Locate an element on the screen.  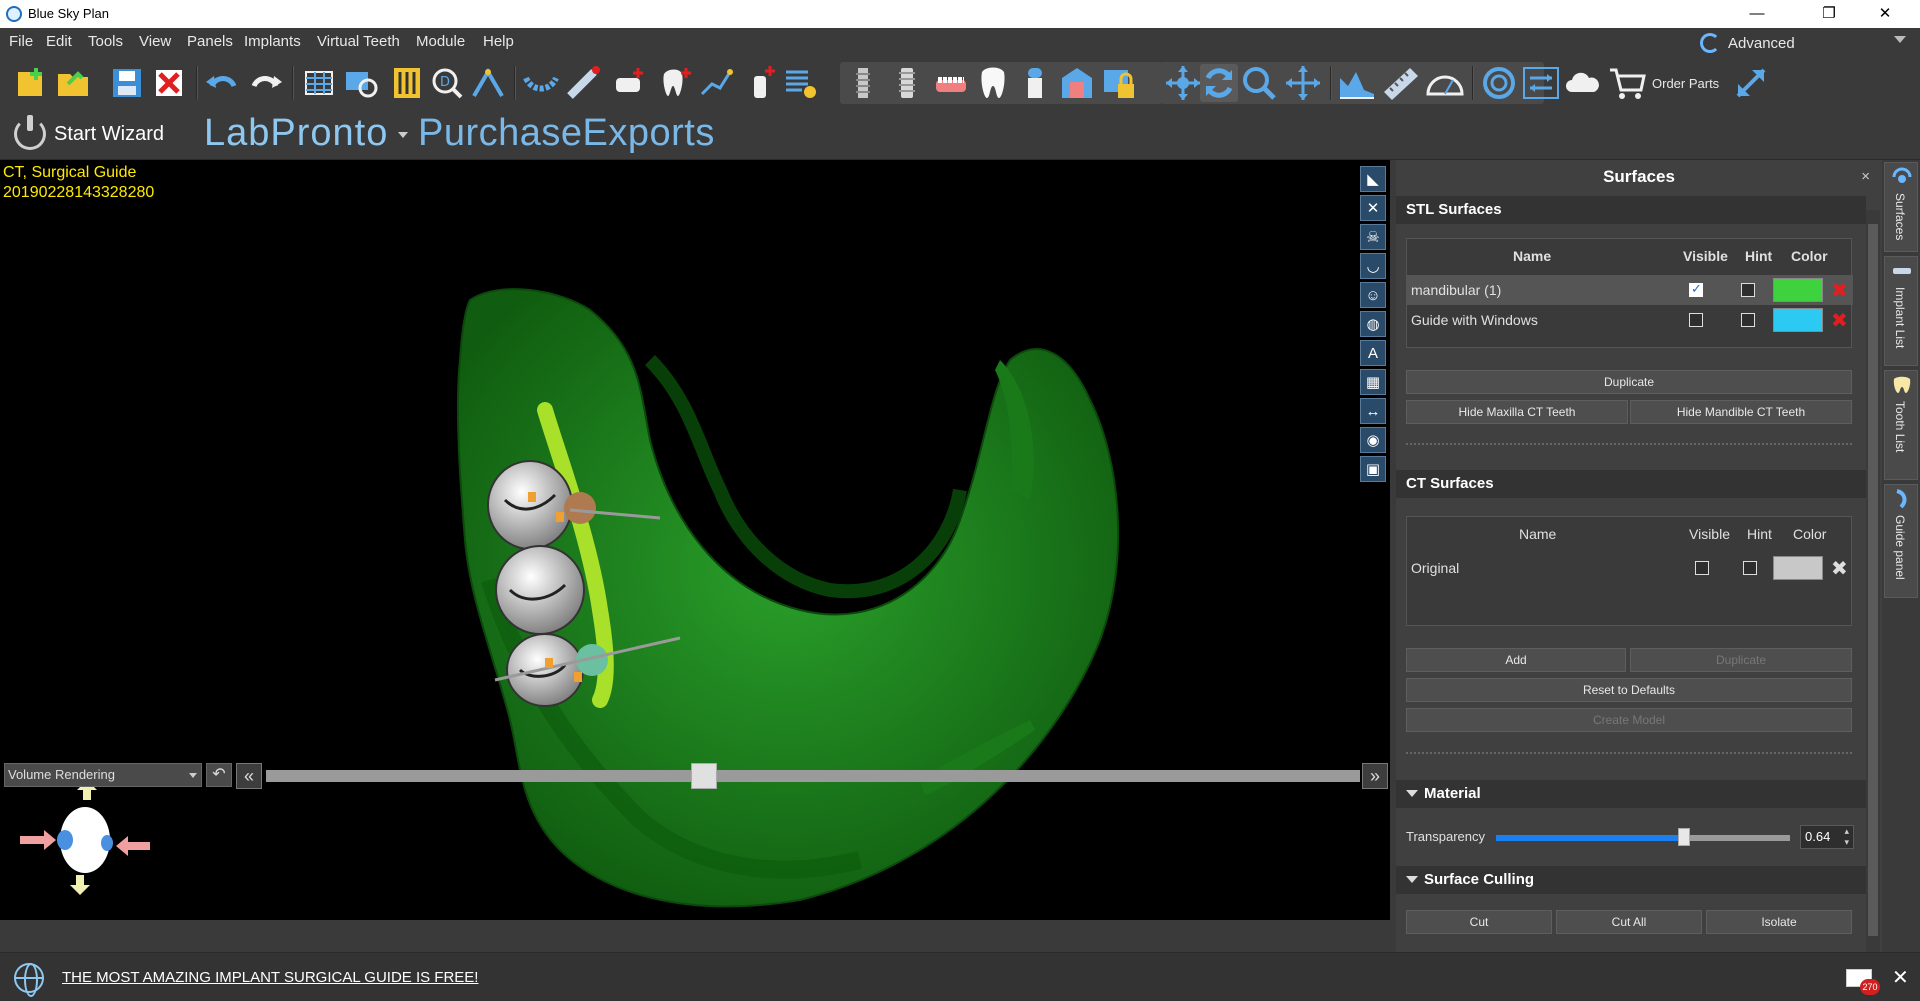
tab-implant-list: Implant List is located at coordinates (1901, 311).